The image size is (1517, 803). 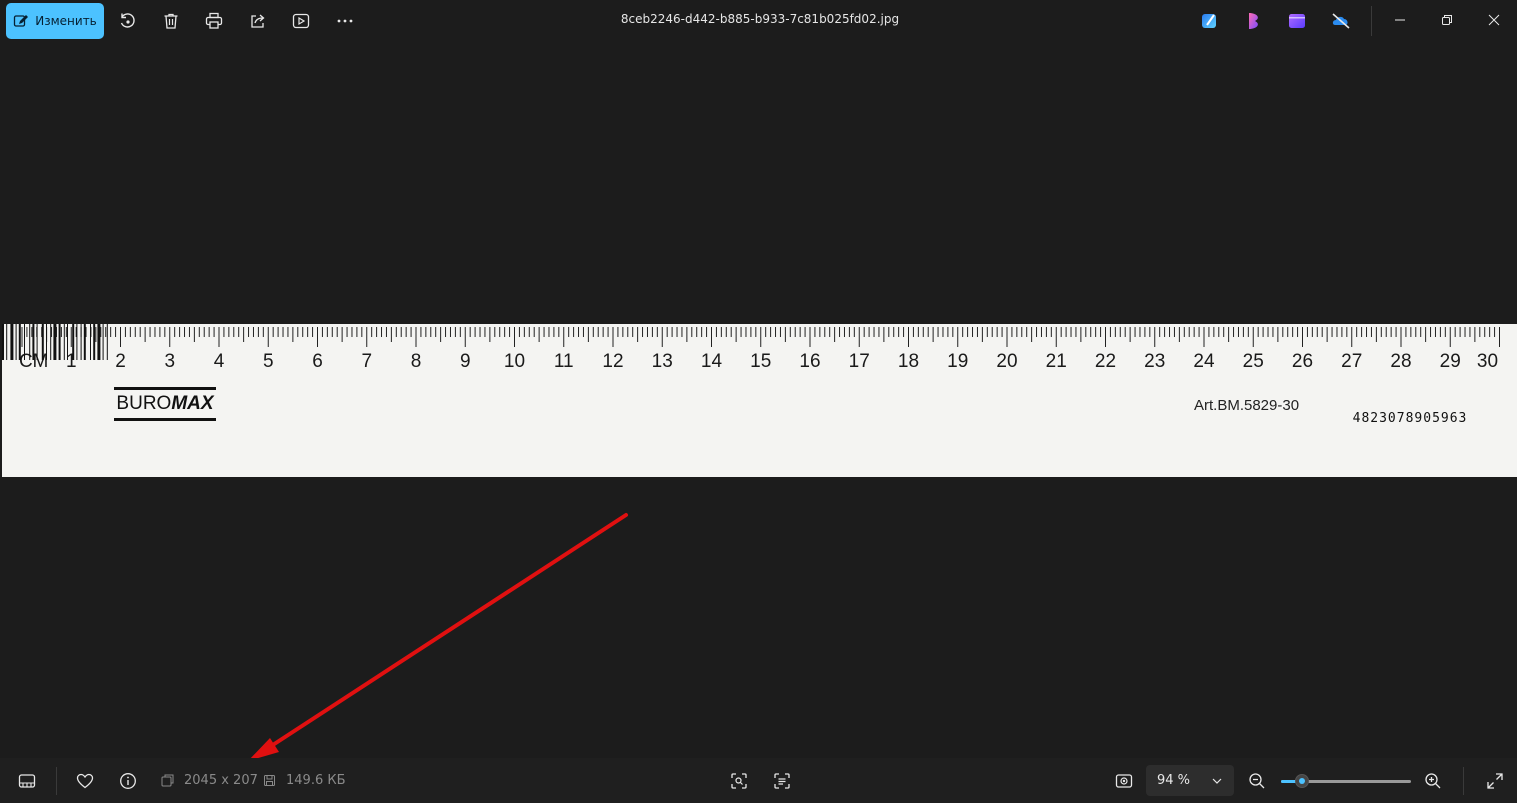 I want to click on visual-search-button, so click(x=739, y=781).